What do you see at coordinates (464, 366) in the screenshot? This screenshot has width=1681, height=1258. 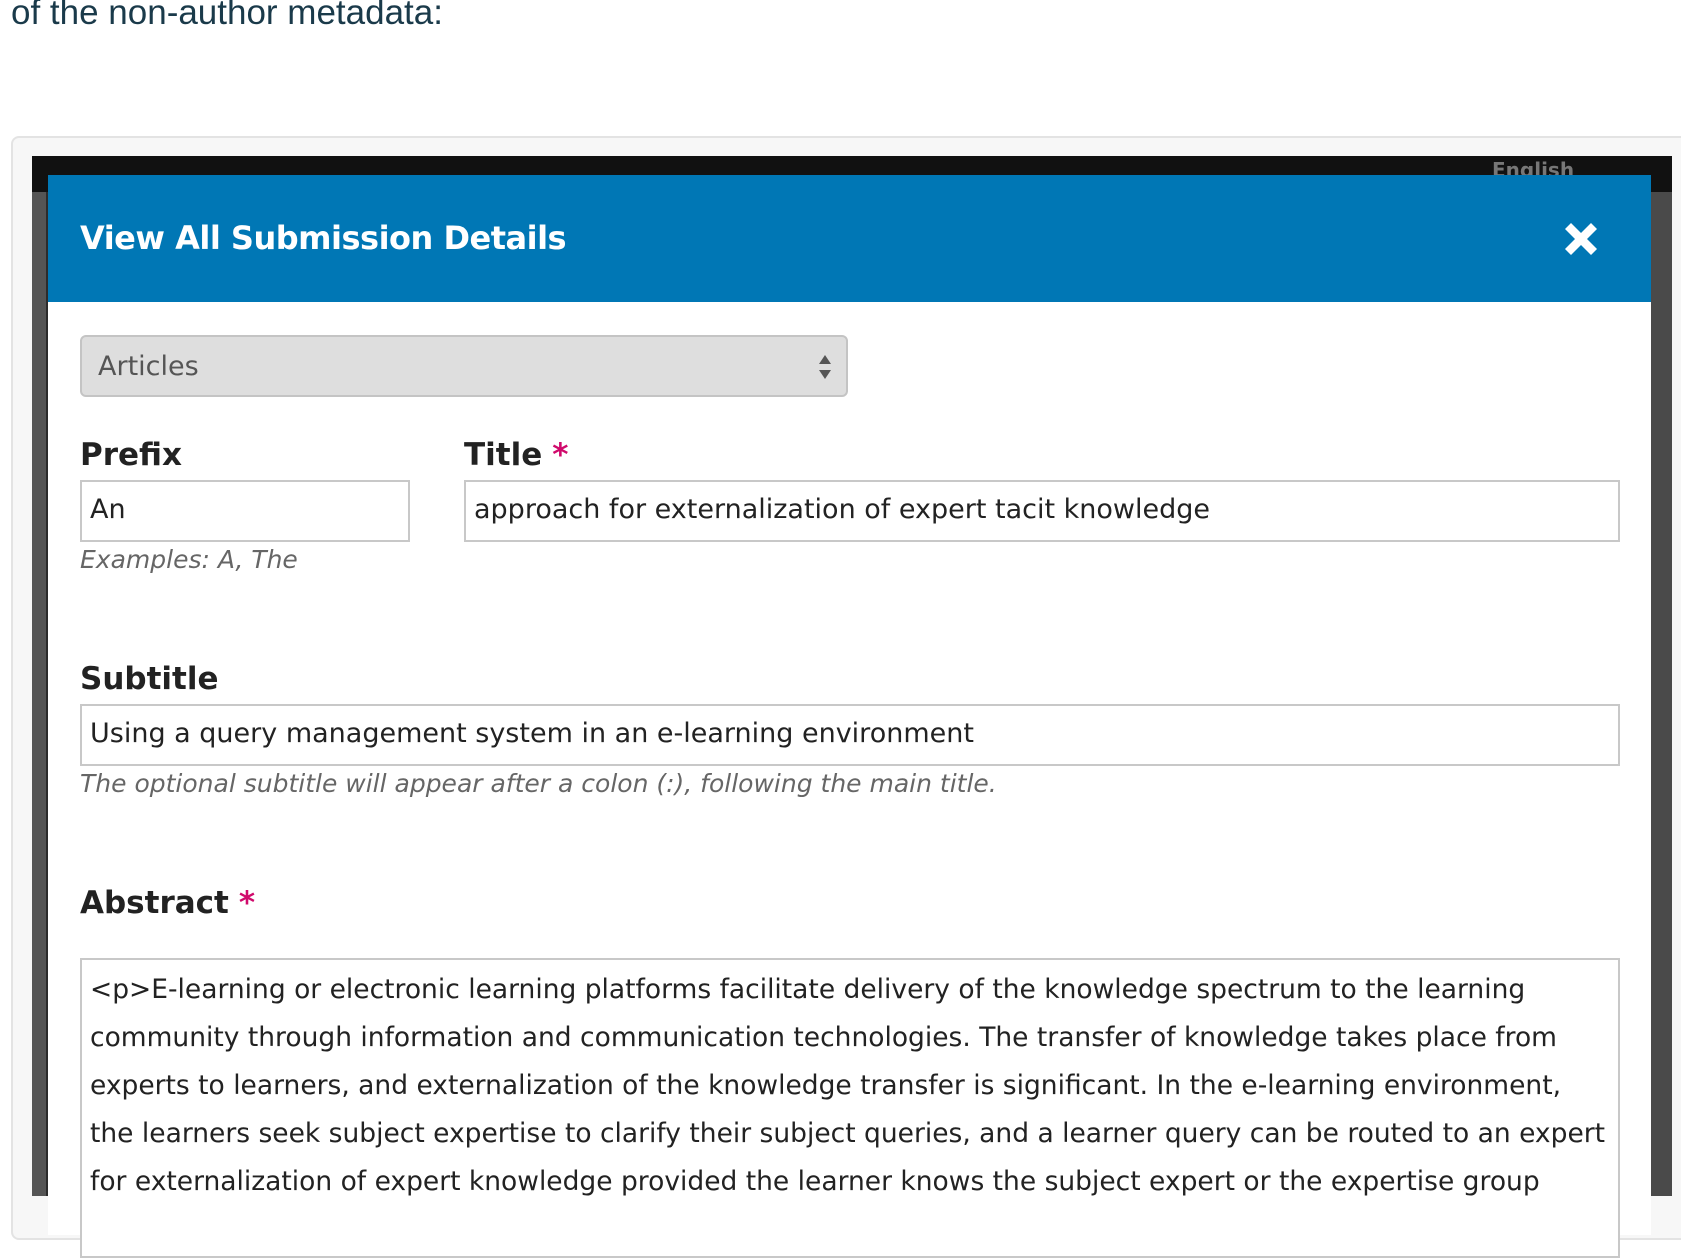 I see `section-select: Articles` at bounding box center [464, 366].